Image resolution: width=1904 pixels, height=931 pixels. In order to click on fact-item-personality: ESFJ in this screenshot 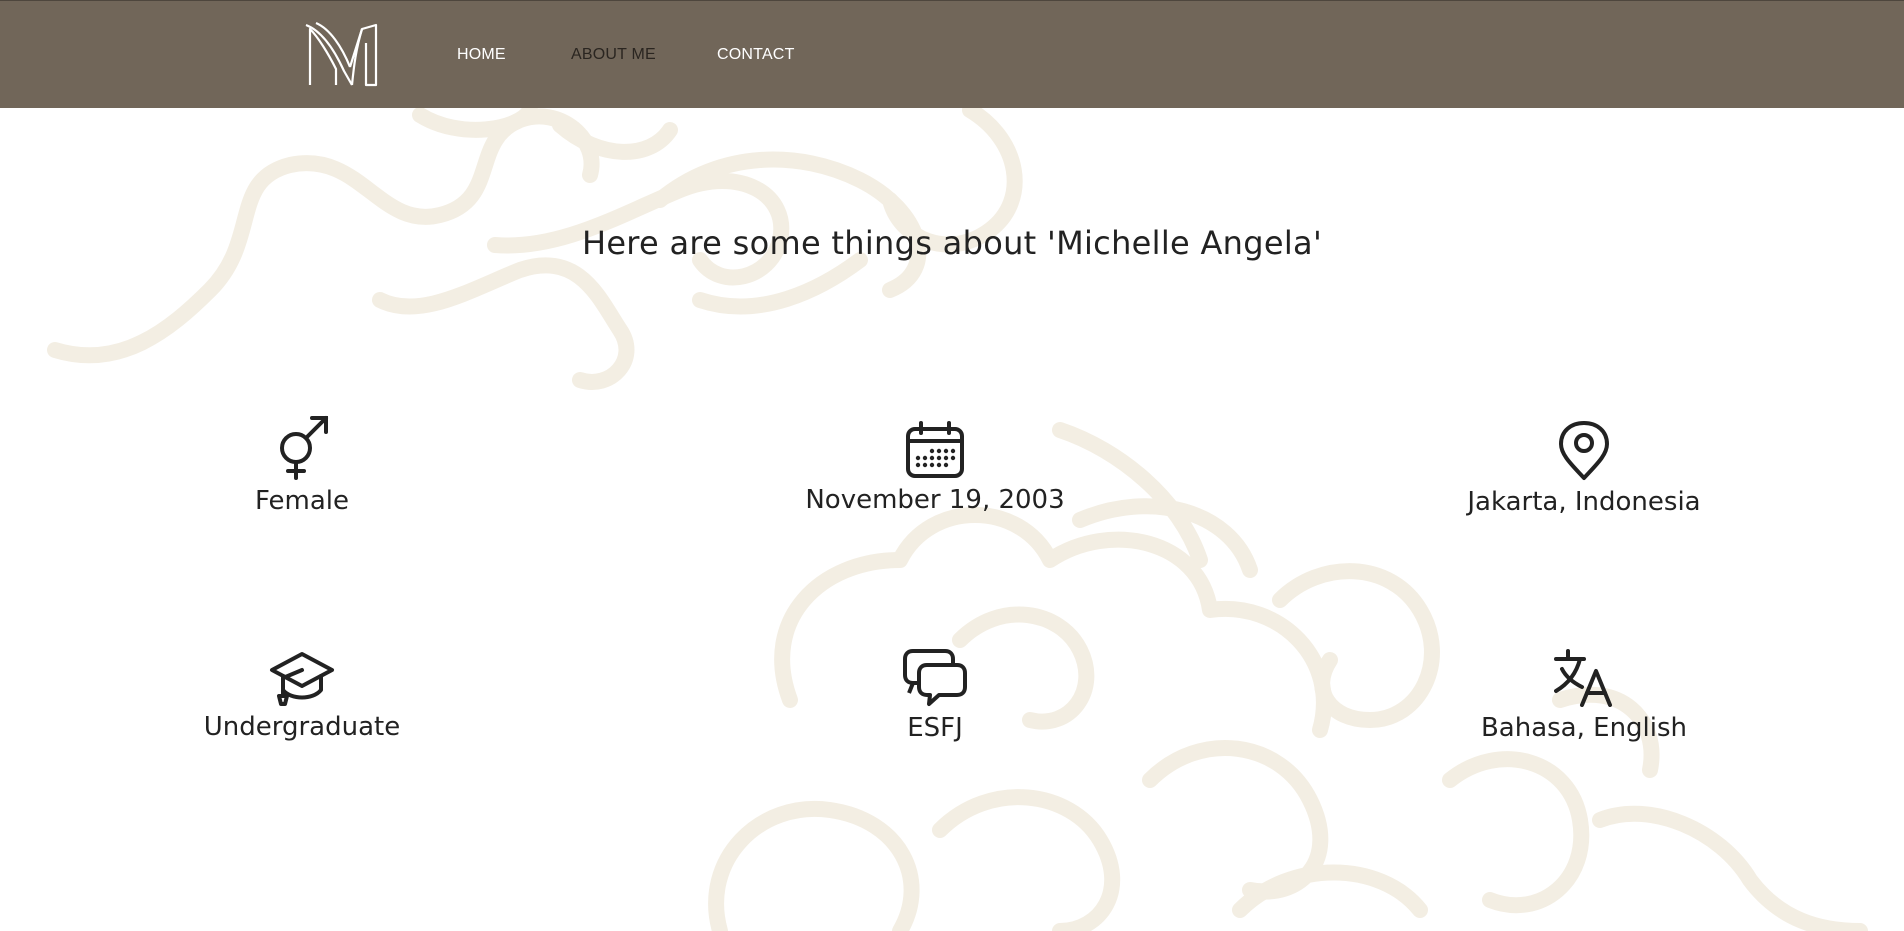, I will do `click(935, 696)`.